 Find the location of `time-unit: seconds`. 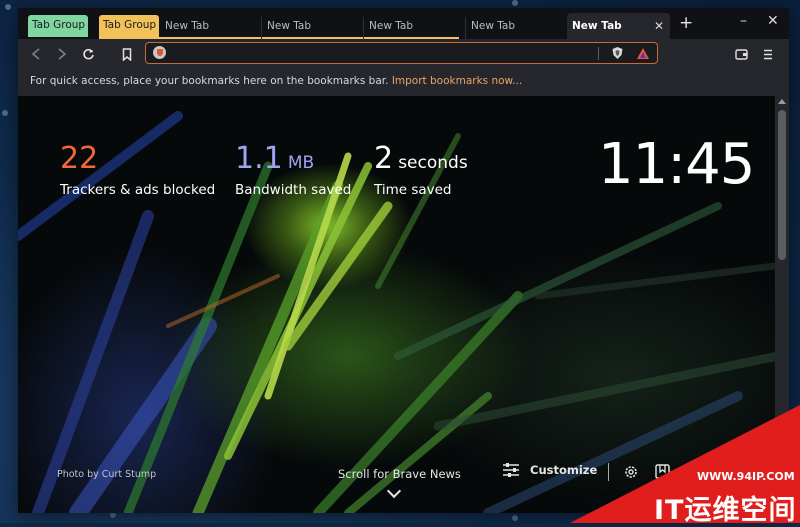

time-unit: seconds is located at coordinates (433, 163).